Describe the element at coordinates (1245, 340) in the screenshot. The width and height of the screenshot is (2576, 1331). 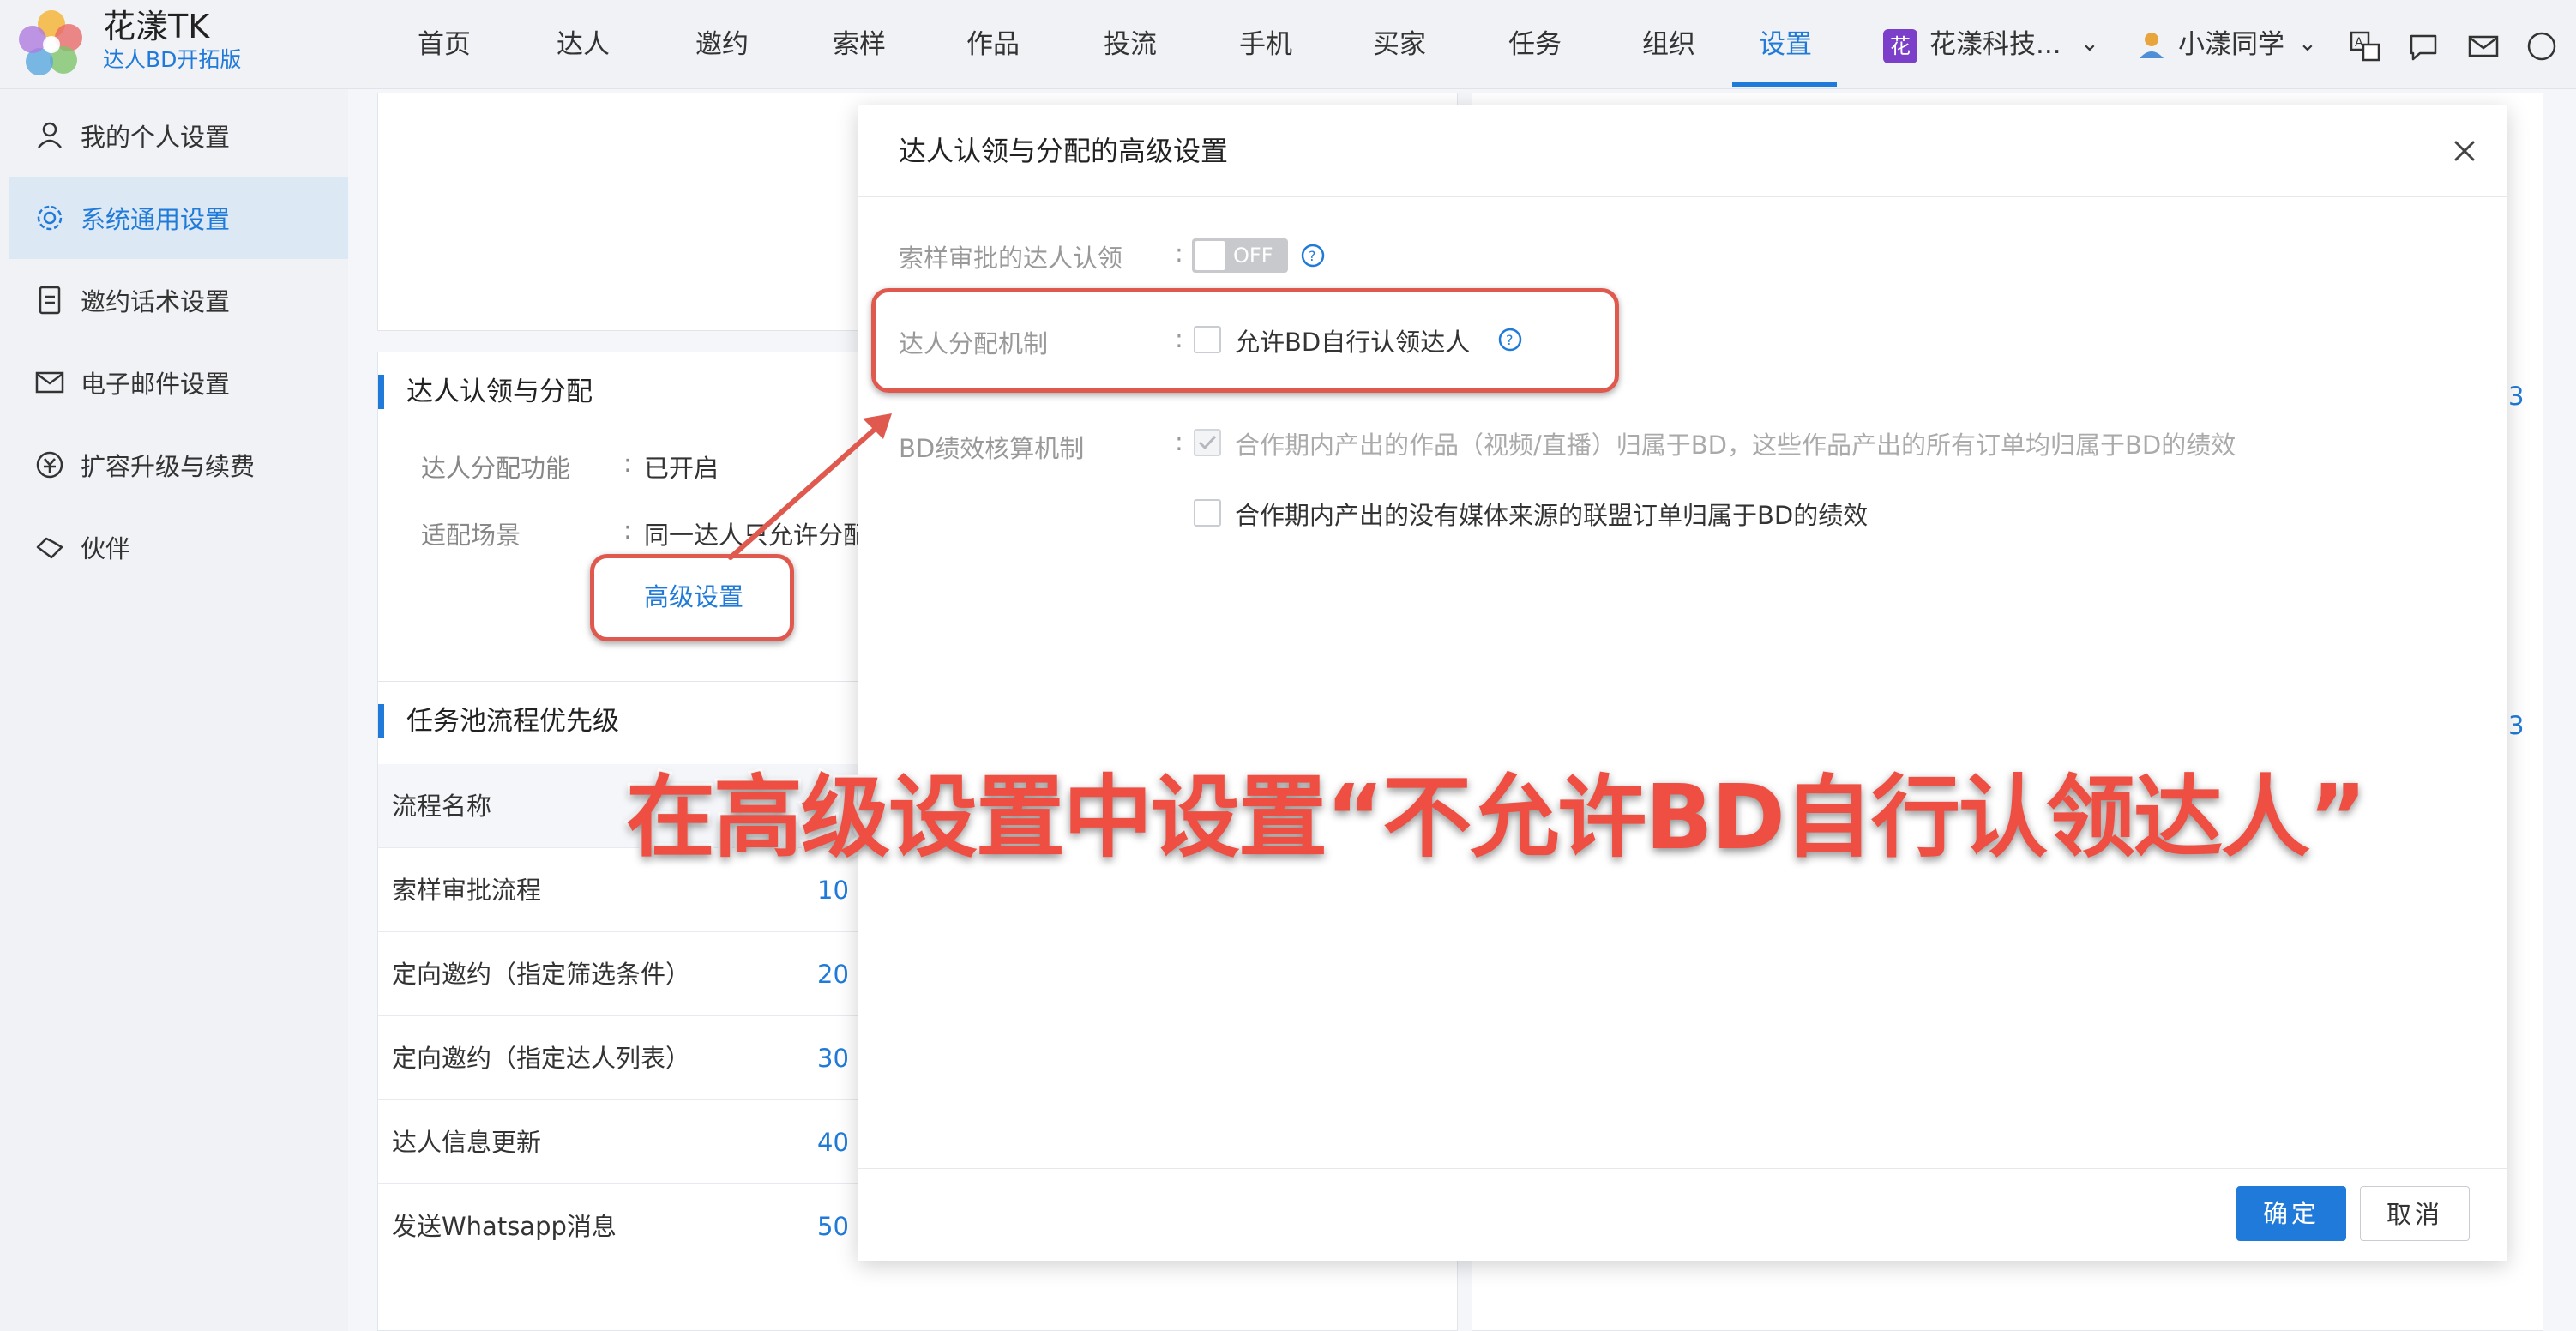
I see `annotation-highlight-mechanism` at that location.